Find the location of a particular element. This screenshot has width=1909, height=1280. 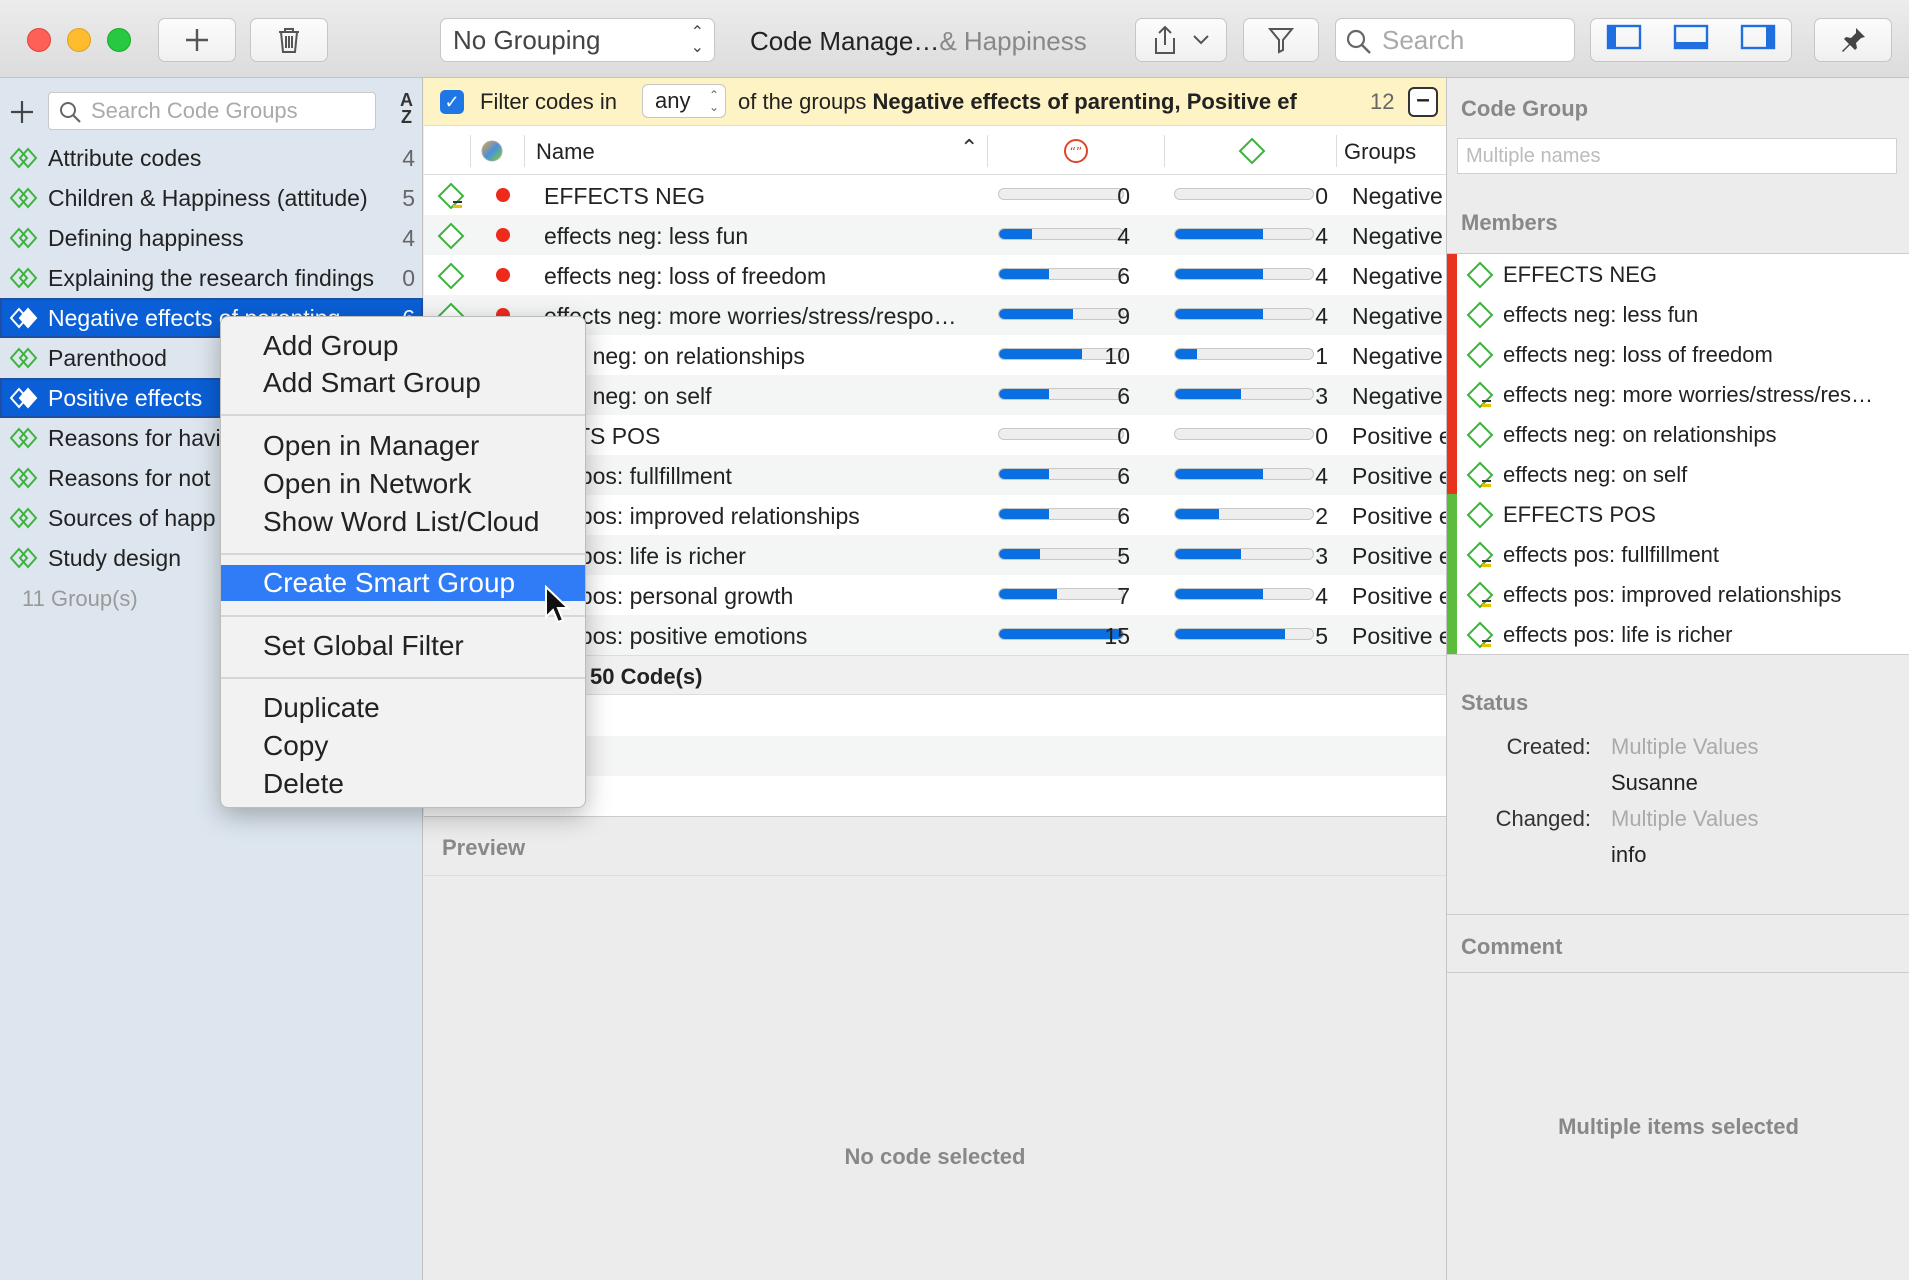

toggle-bottom-panel-button is located at coordinates (1691, 40).